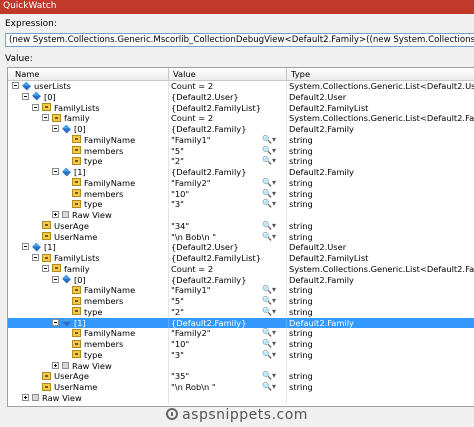 This screenshot has height=427, width=474. Describe the element at coordinates (52, 398) in the screenshot. I see `row-name-cell: Raw View` at that location.